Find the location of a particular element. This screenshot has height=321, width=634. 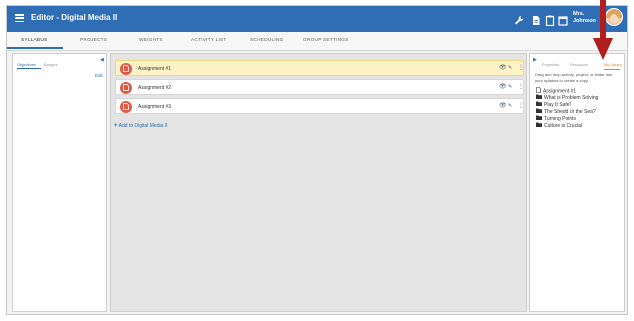

assignment-row: Assignment #2 👁 ✎ ⋮ is located at coordinates (319, 87).